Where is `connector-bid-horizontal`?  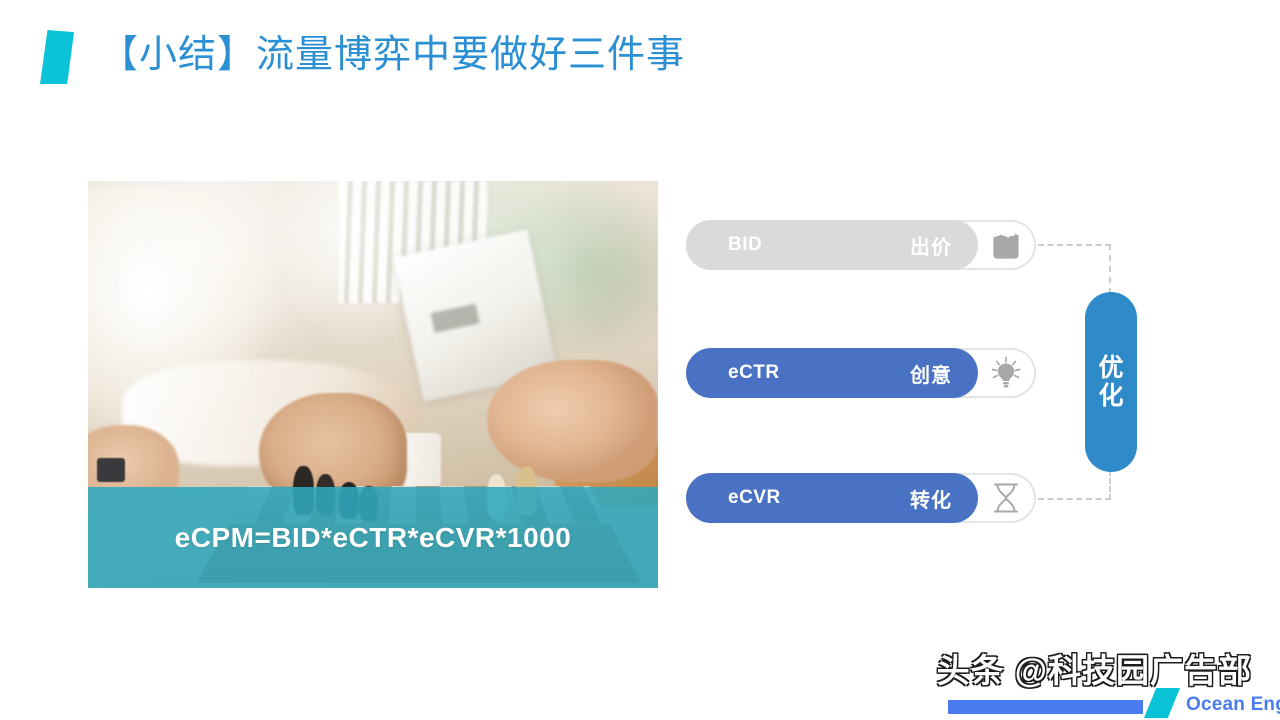 connector-bid-horizontal is located at coordinates (1074, 245).